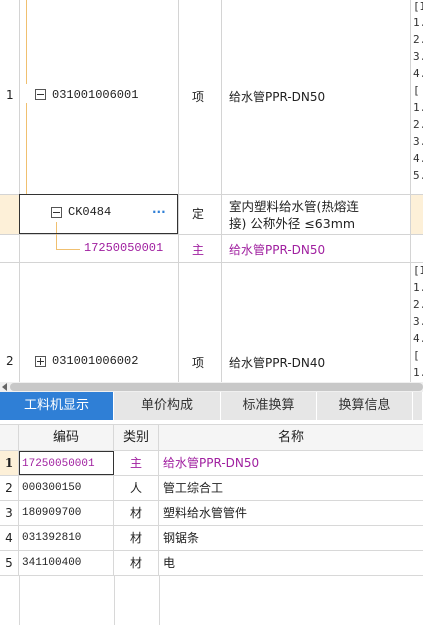 Image resolution: width=423 pixels, height=625 pixels. I want to click on table-row: 1 17250050001 主 给水管PPR-DN50, so click(211, 463).